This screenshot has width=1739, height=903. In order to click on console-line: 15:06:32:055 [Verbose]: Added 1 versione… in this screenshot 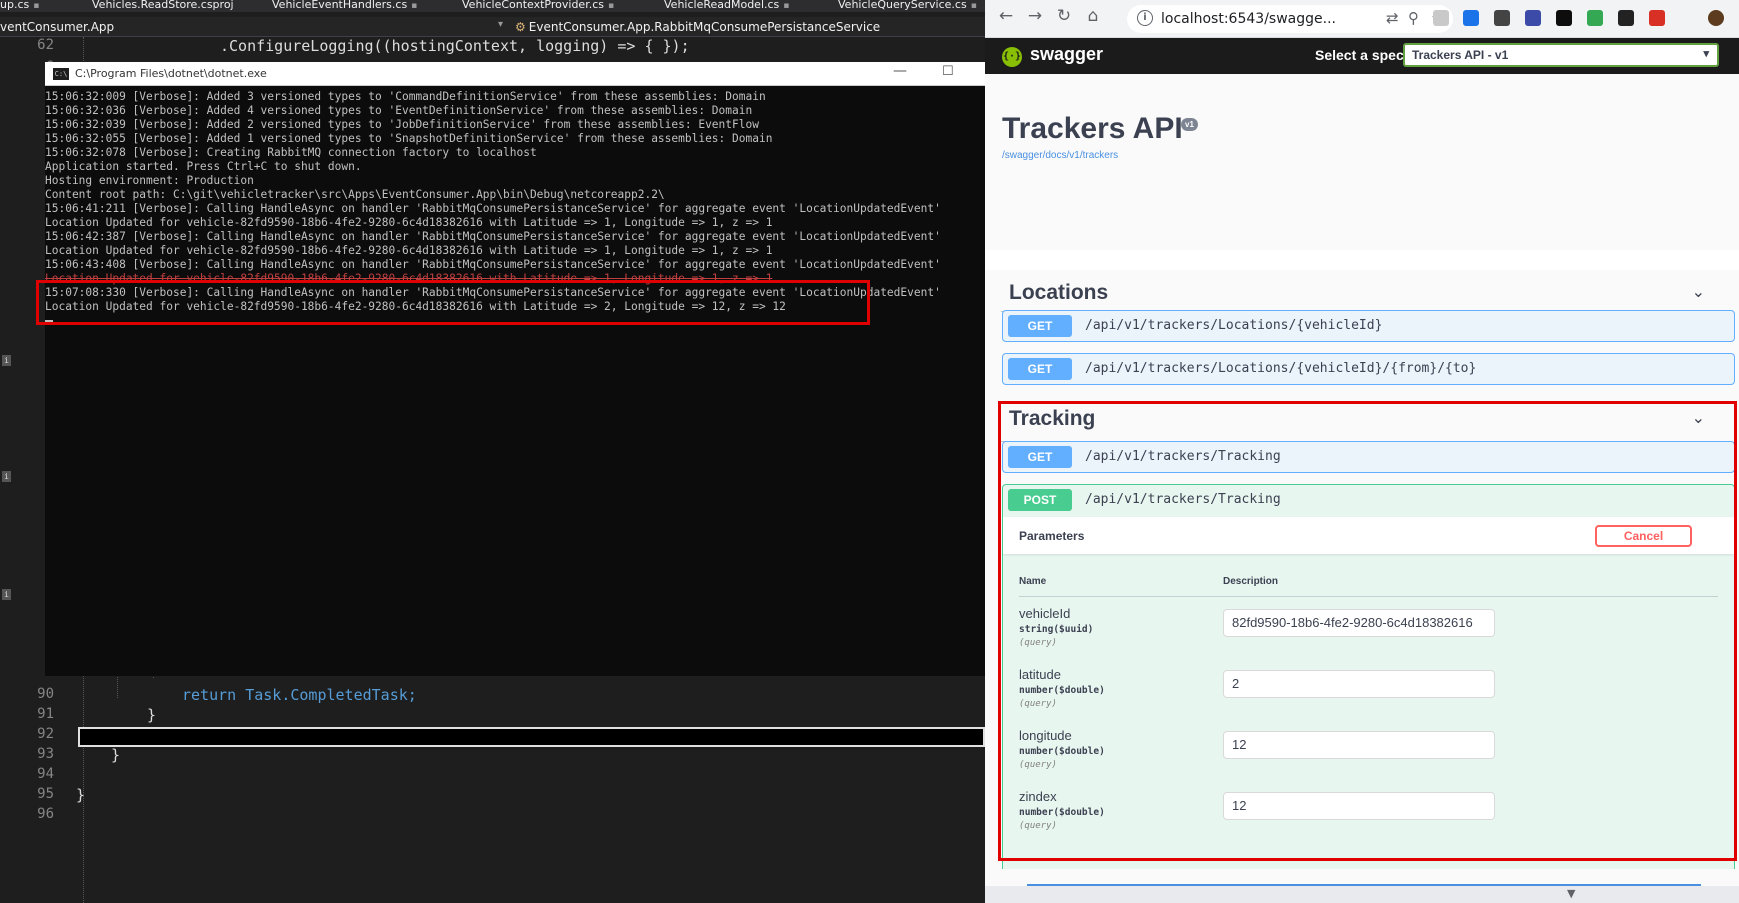, I will do `click(409, 138)`.